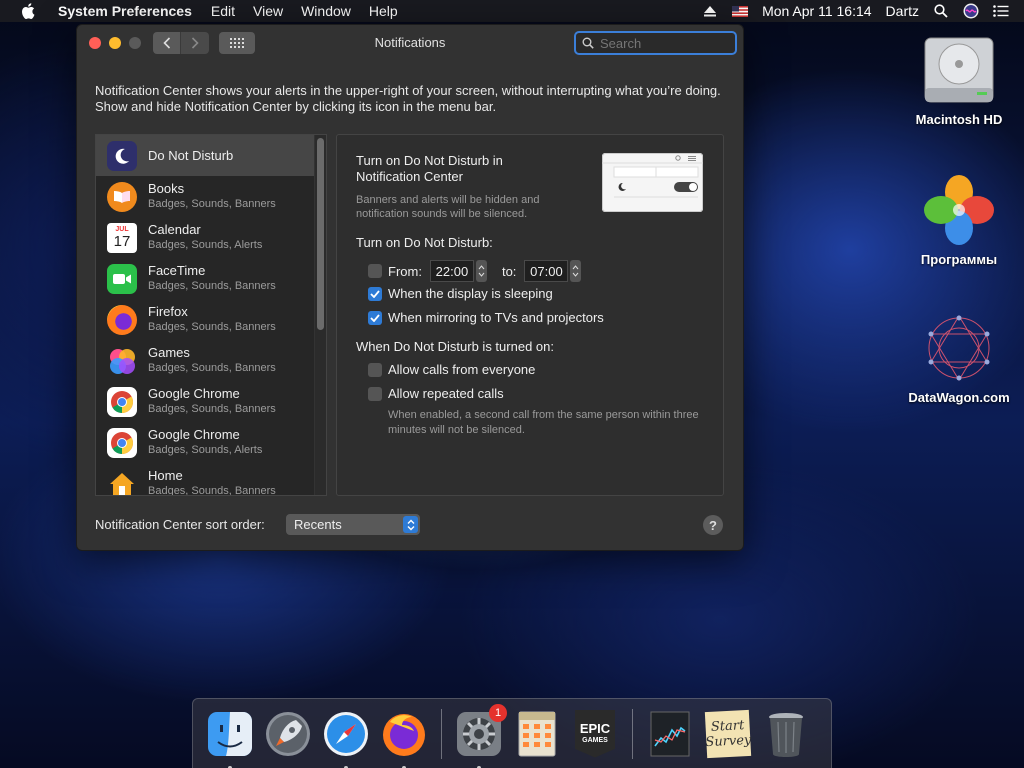 Image resolution: width=1024 pixels, height=768 pixels. Describe the element at coordinates (959, 210) in the screenshot. I see `clover-app-icon` at that location.